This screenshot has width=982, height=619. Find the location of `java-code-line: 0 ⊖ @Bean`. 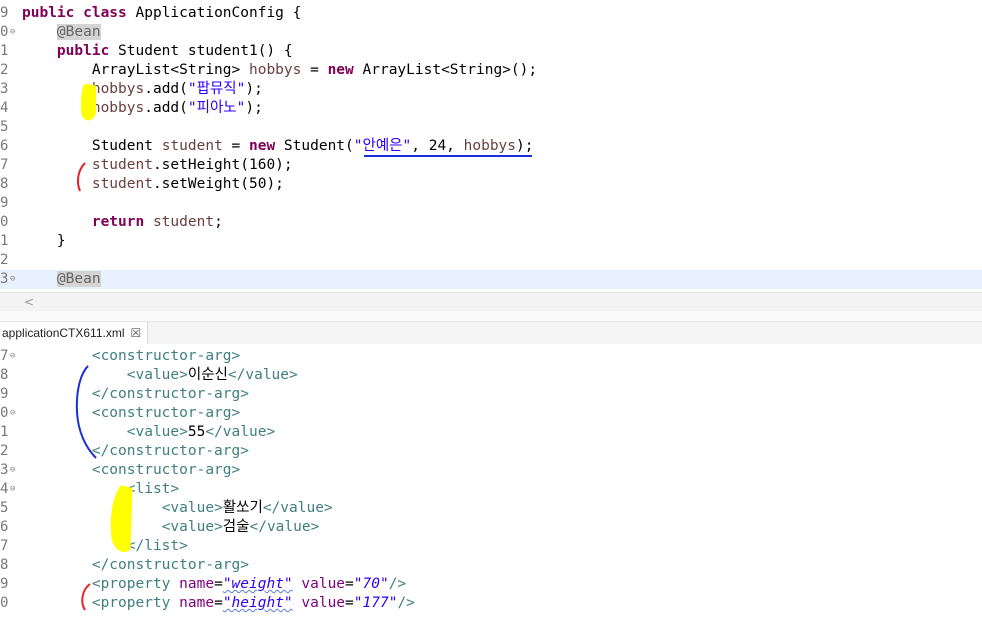

java-code-line: 0 ⊖ @Bean is located at coordinates (491, 32).